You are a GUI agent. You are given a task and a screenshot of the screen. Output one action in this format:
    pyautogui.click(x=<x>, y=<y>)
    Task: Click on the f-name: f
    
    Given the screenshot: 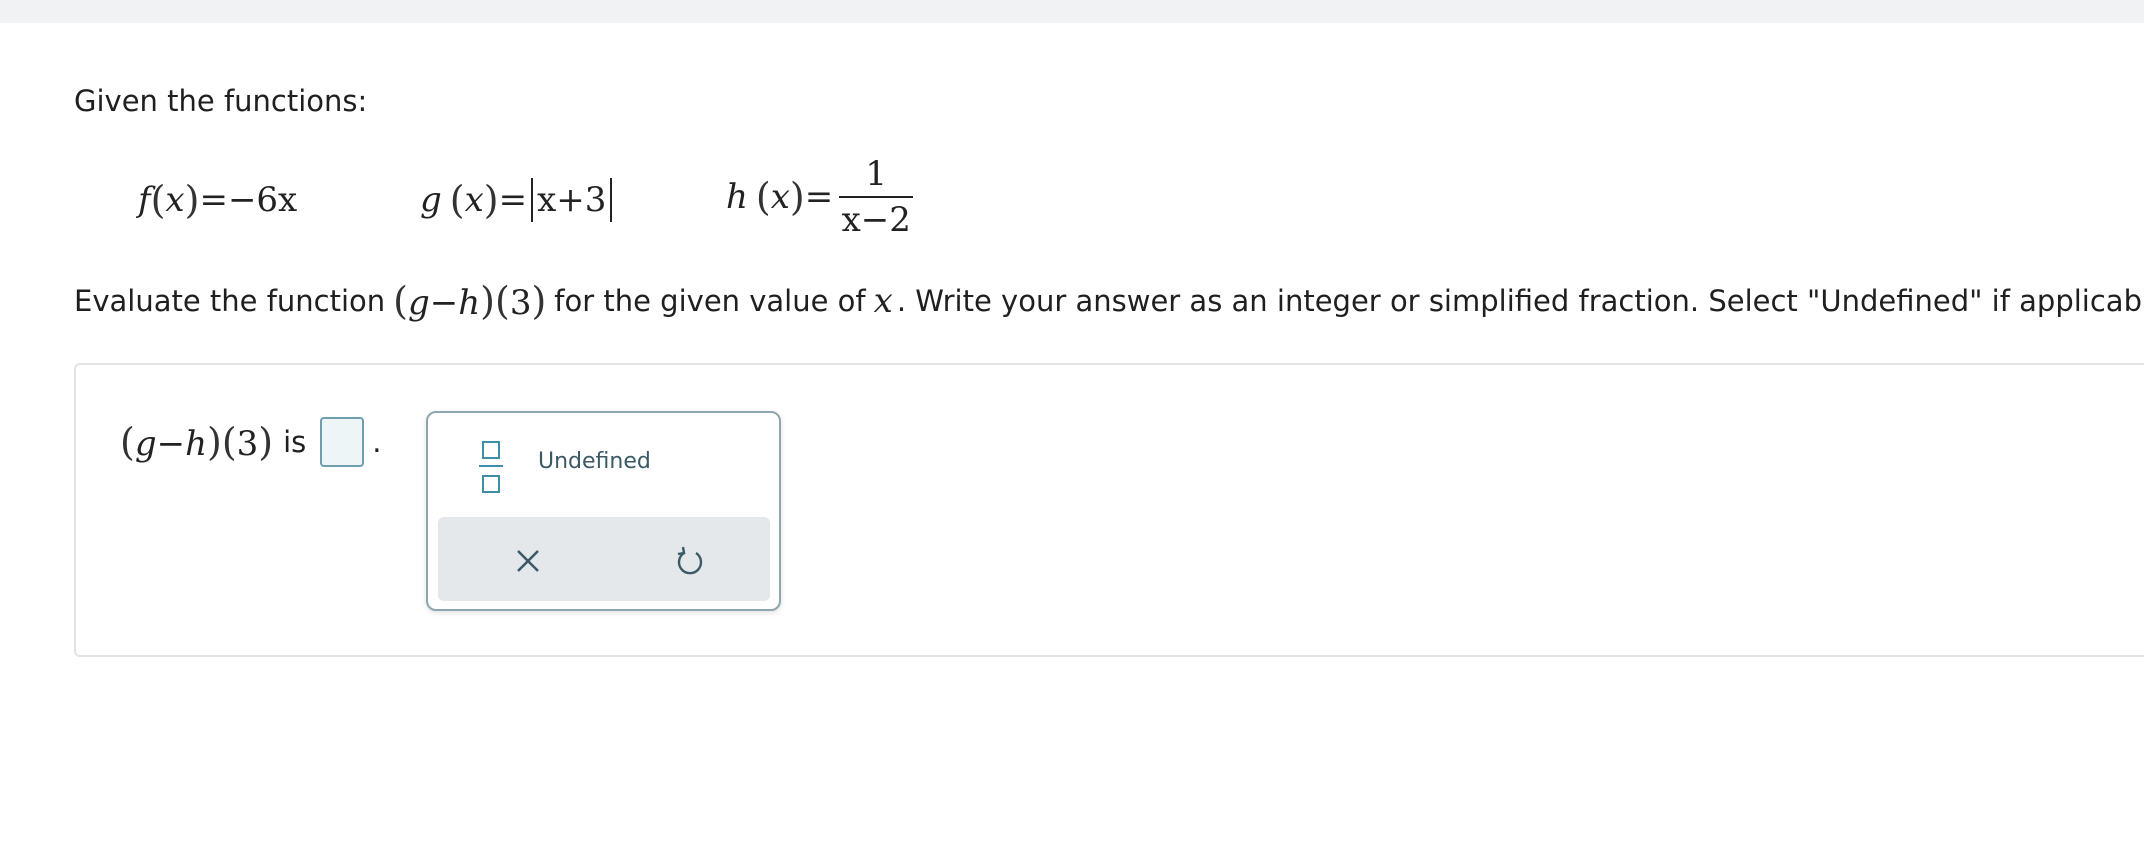 What is the action you would take?
    pyautogui.click(x=144, y=200)
    